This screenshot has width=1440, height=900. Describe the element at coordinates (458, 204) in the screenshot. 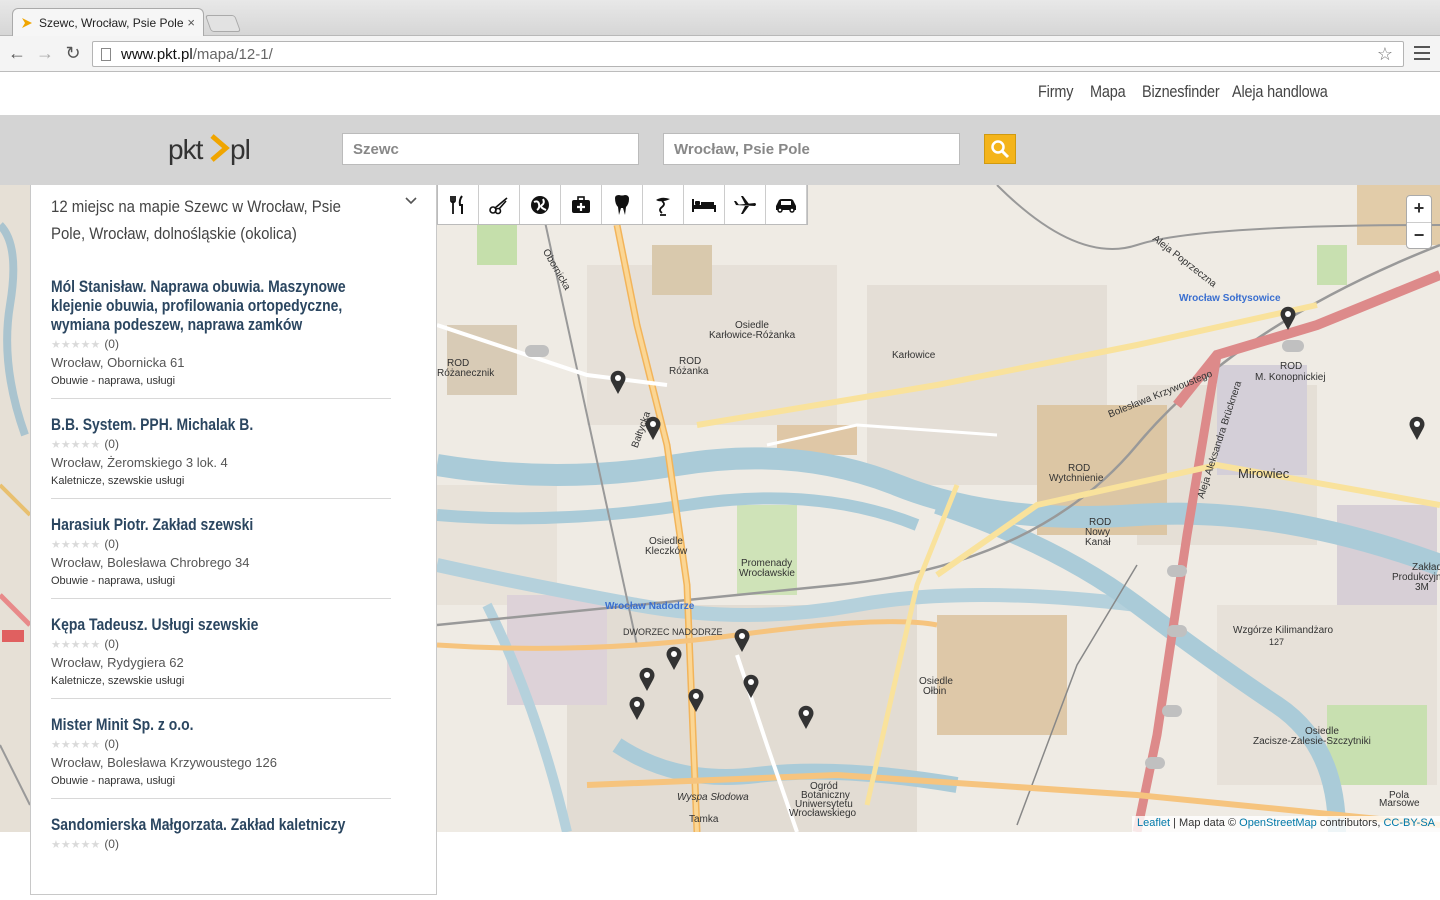

I see `restaurant-icon` at that location.